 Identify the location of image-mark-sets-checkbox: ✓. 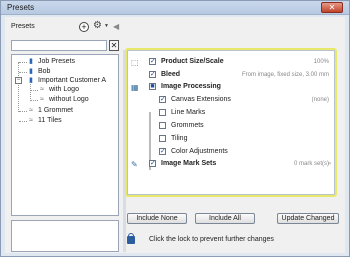
(152, 163).